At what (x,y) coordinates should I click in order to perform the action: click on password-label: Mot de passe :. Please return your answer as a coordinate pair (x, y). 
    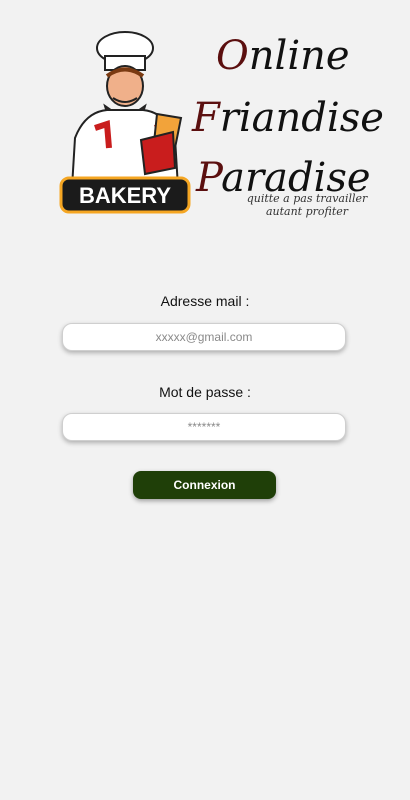
    Looking at the image, I should click on (205, 392).